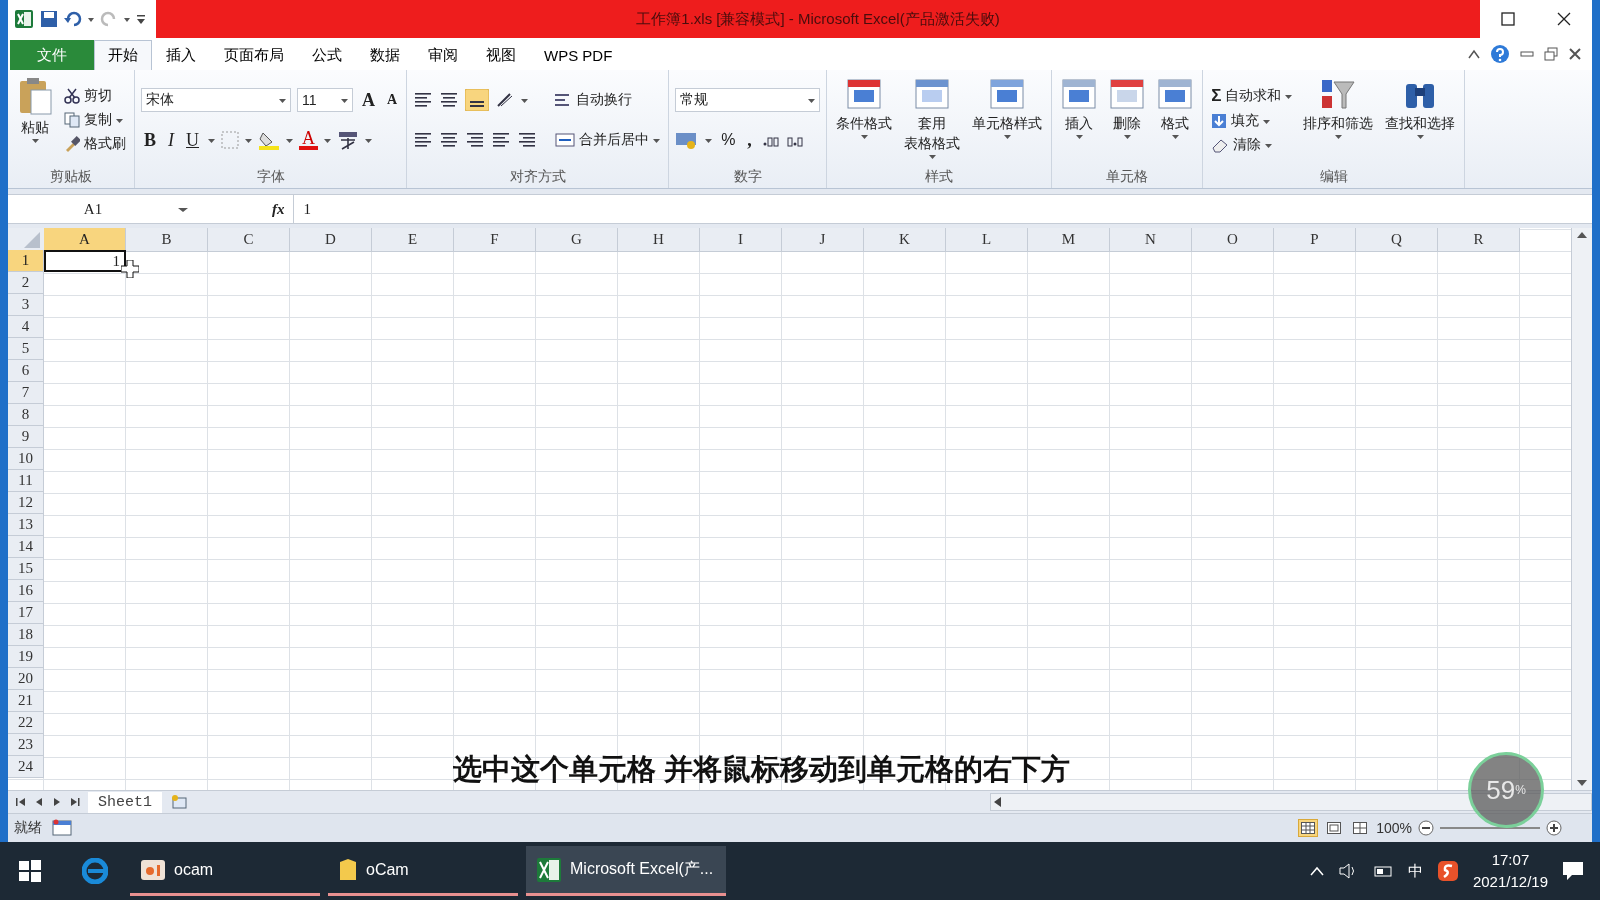 The image size is (1600, 900). What do you see at coordinates (608, 140) in the screenshot?
I see `merge-center-button: 合并后居中` at bounding box center [608, 140].